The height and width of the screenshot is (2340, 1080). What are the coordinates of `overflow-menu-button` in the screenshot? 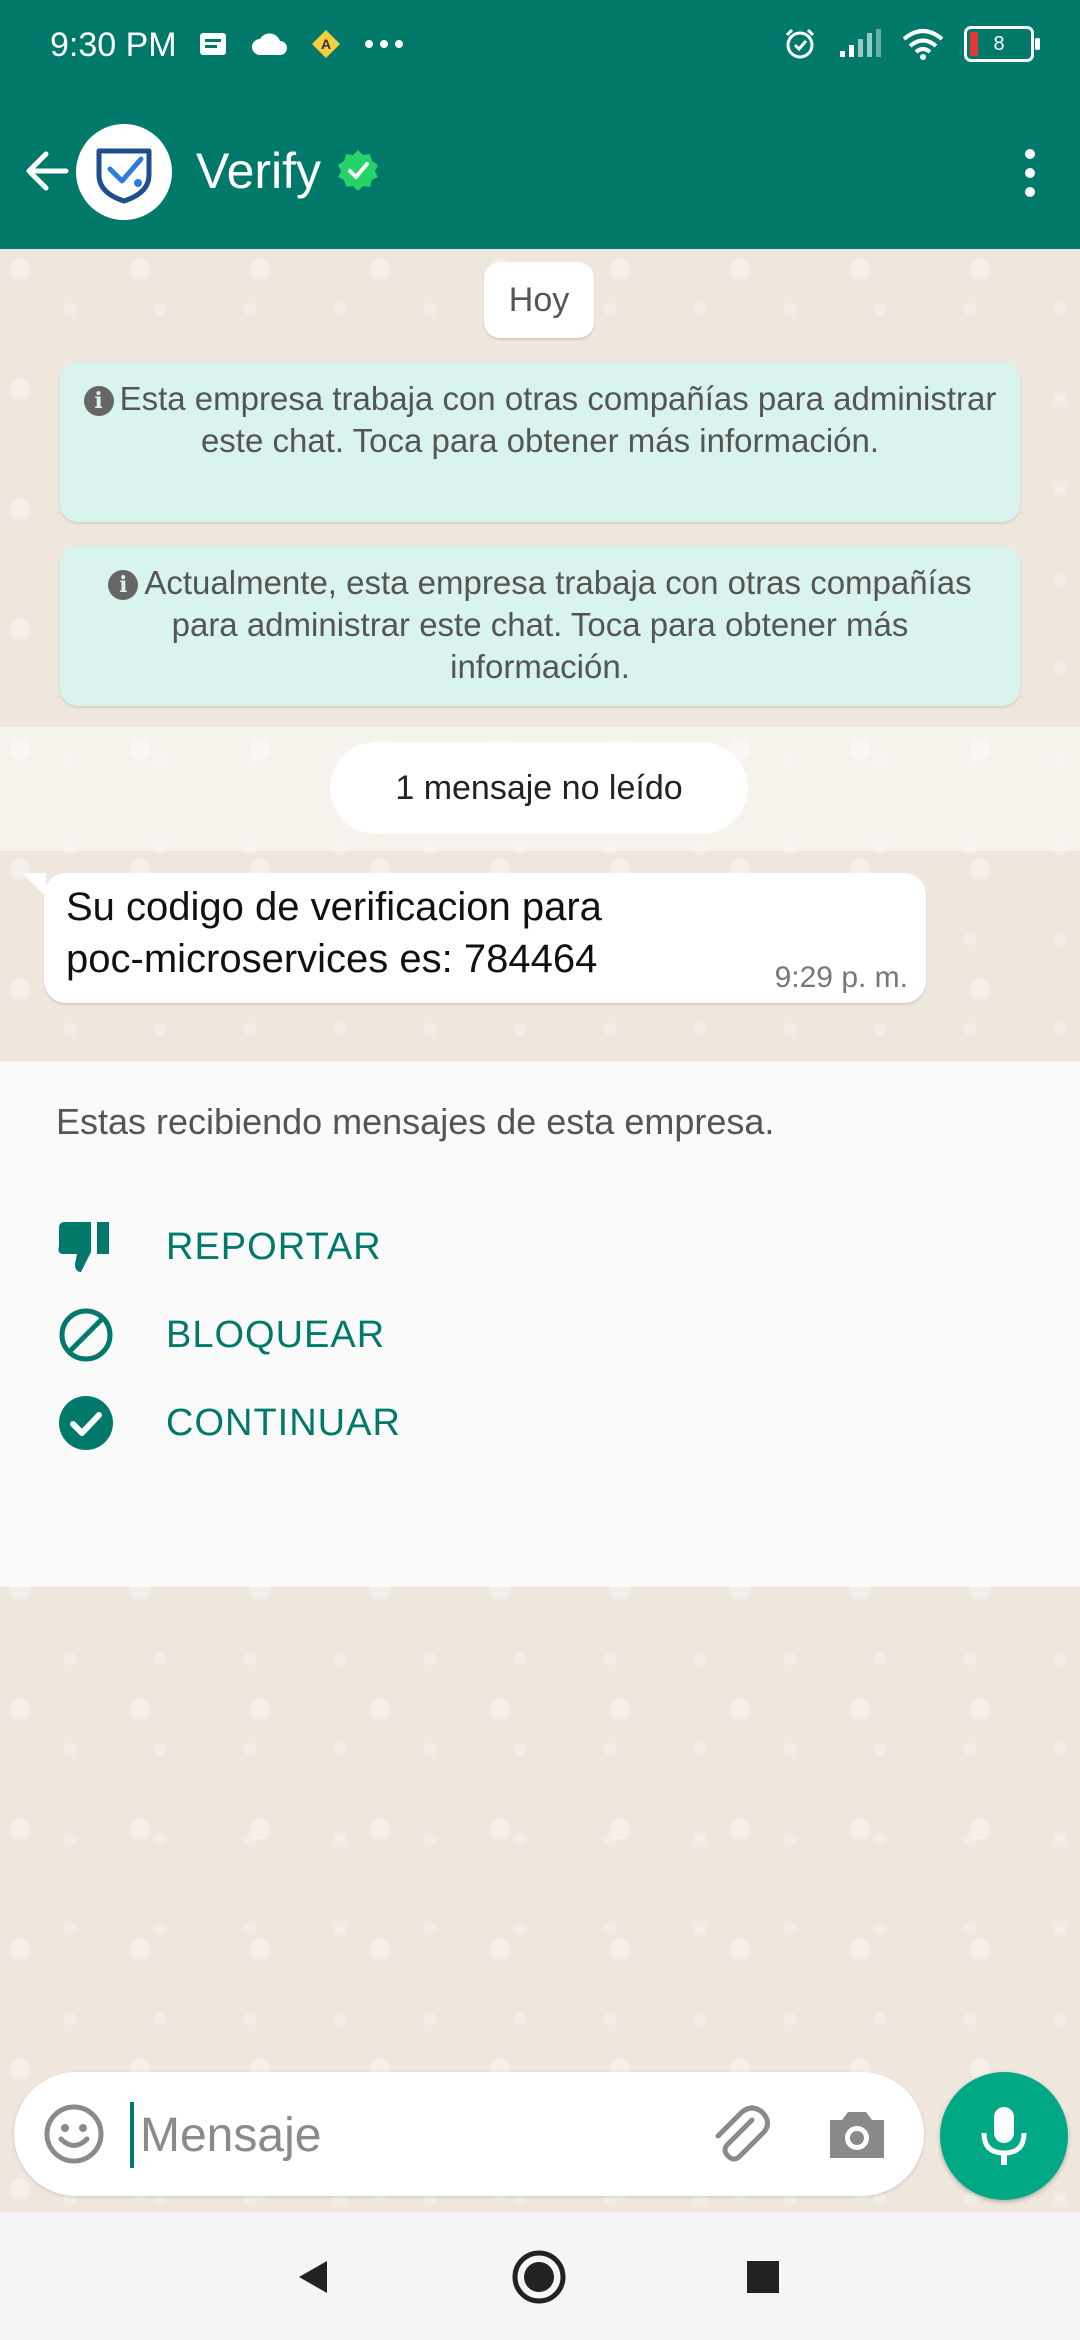 It's located at (1030, 173).